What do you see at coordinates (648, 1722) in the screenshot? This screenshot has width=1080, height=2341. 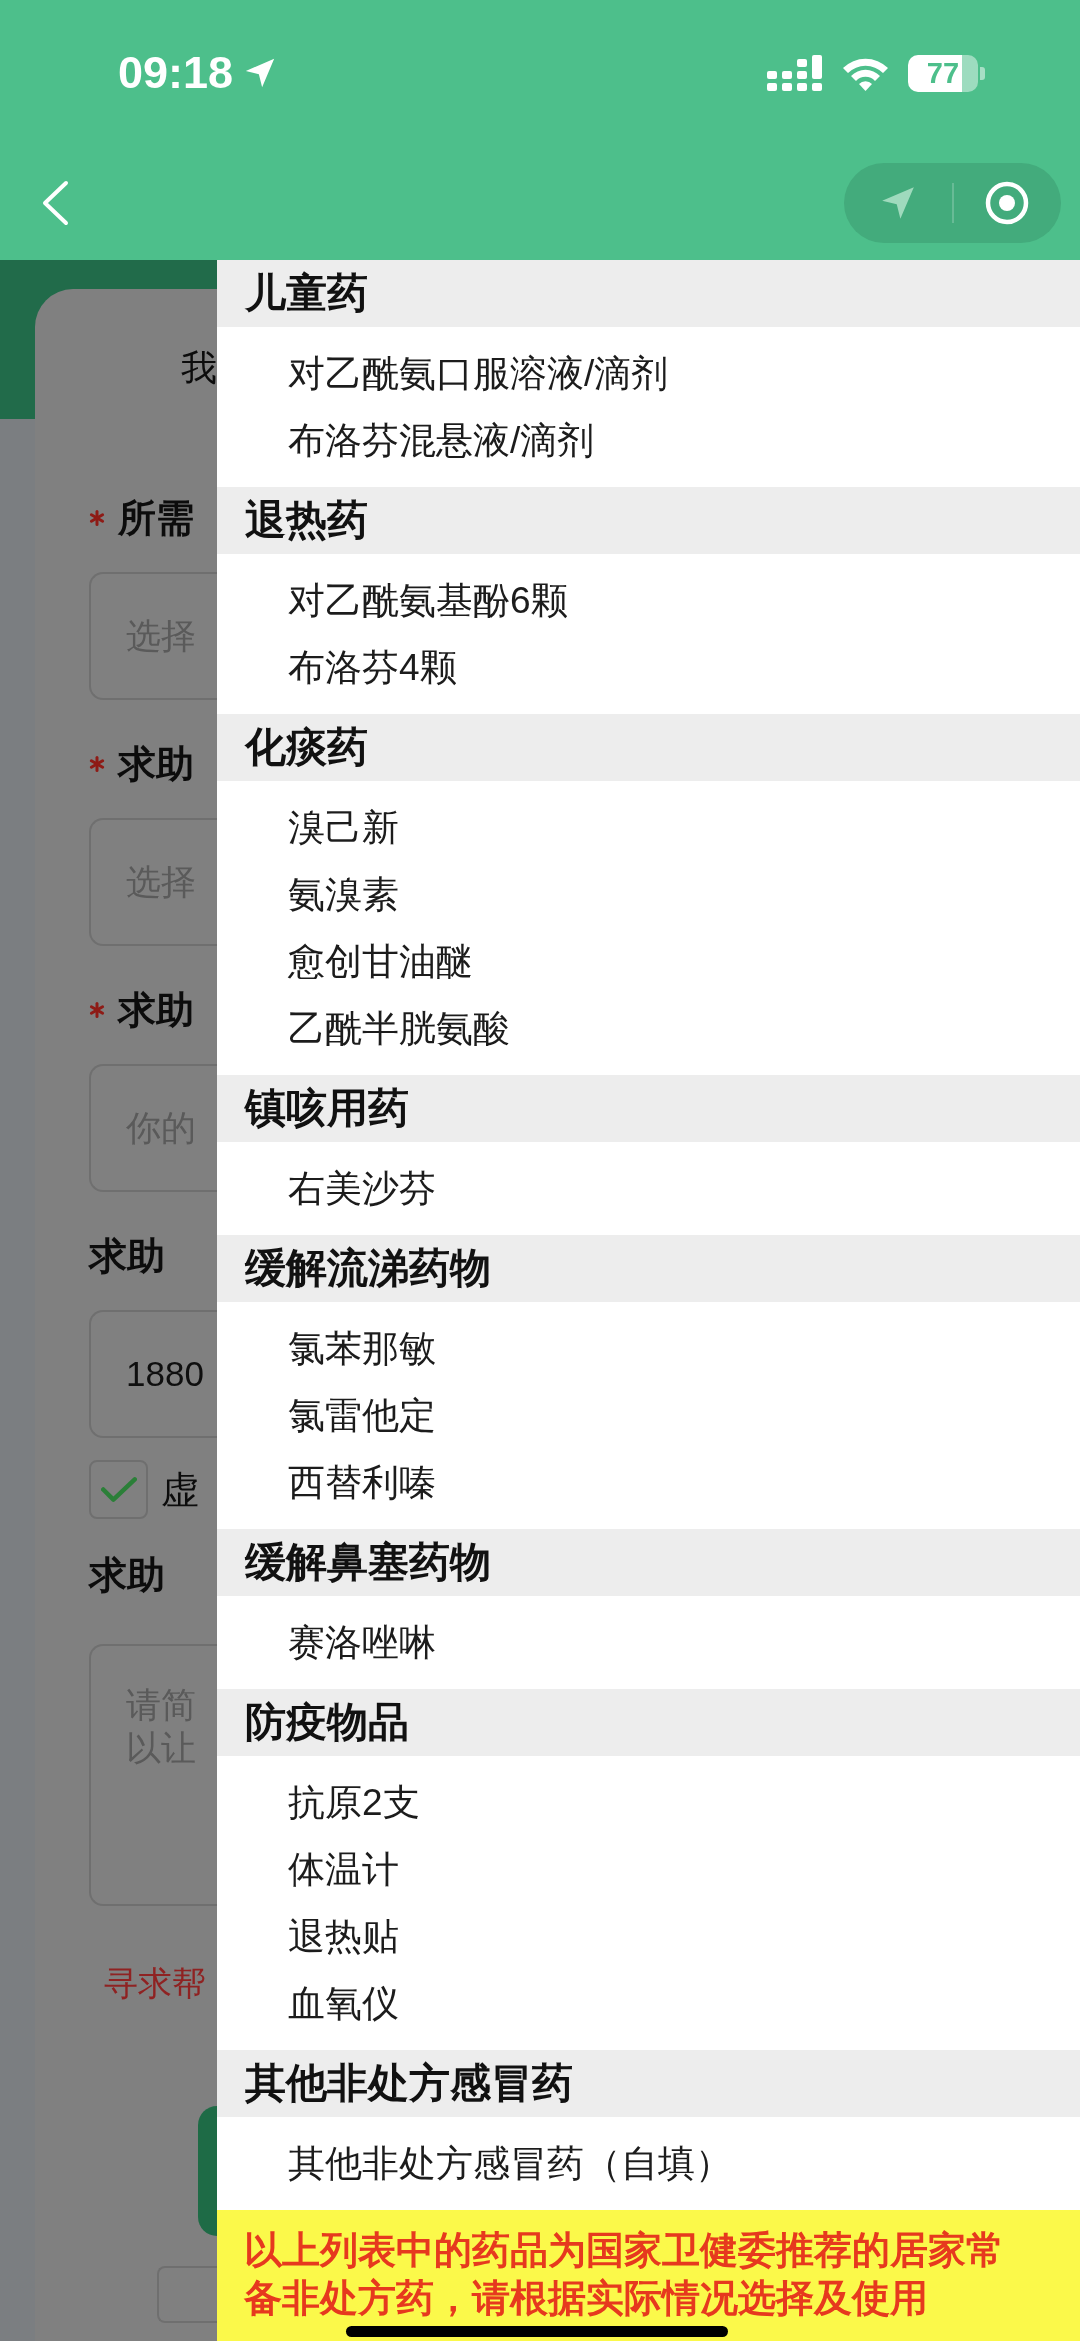 I see `category-header: 防疫物品` at bounding box center [648, 1722].